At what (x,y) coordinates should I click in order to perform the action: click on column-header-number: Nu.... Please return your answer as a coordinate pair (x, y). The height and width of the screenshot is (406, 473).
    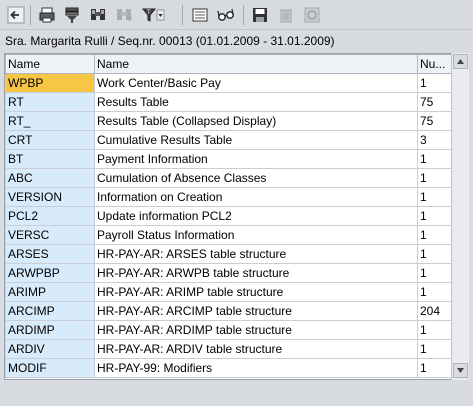
    Looking at the image, I should click on (434, 64).